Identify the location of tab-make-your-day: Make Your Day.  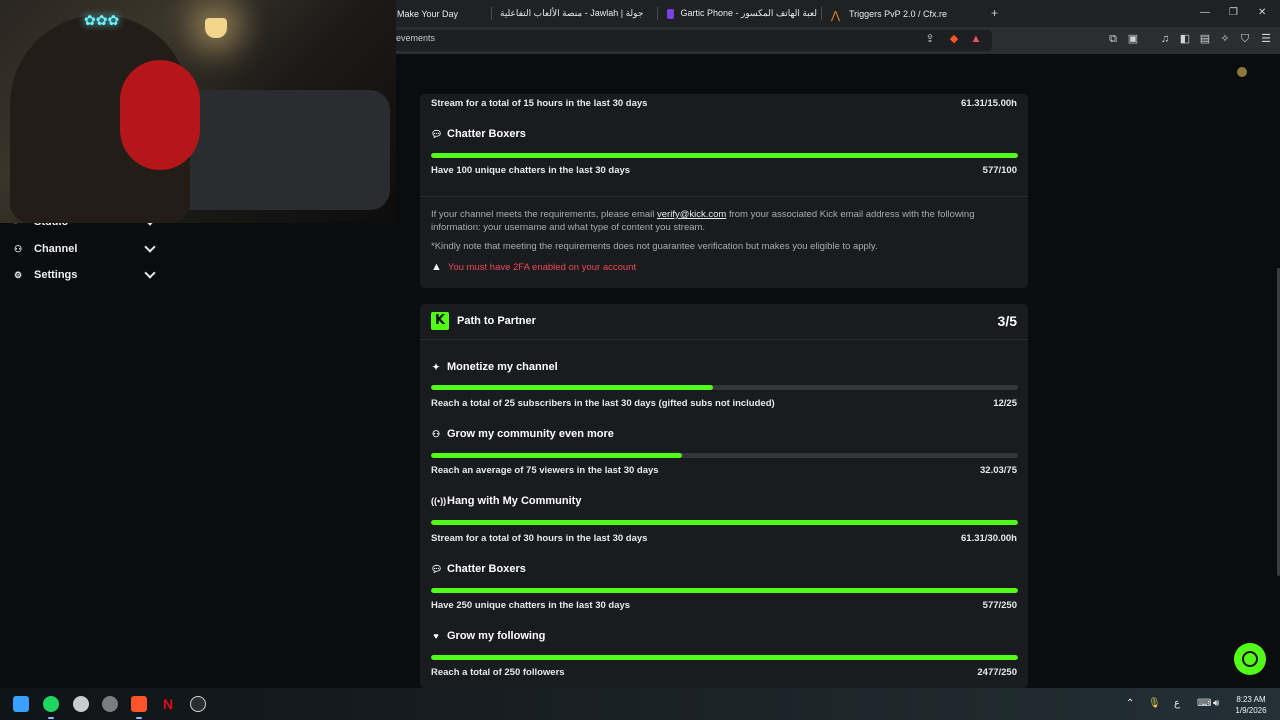
(443, 13).